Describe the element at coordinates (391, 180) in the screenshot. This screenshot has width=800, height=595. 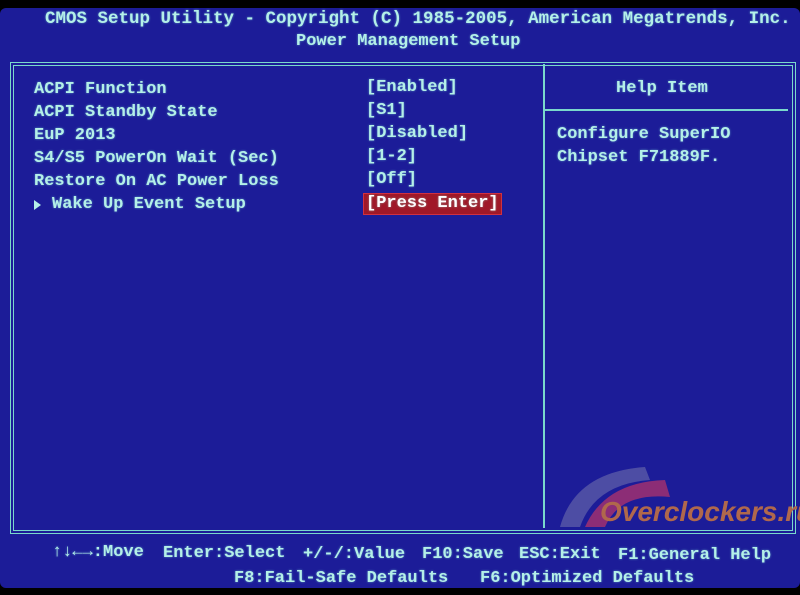
I see `setting-value-restore-ac: [Off]` at that location.